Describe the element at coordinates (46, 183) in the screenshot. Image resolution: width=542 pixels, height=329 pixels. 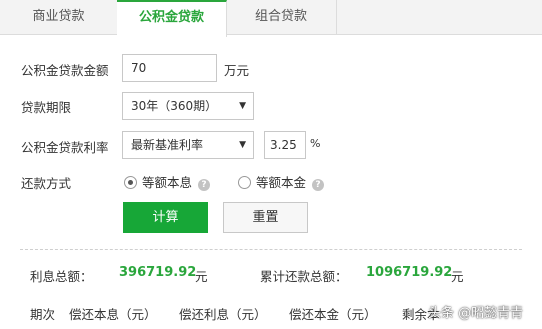
I see `method-label: 还款方式` at that location.